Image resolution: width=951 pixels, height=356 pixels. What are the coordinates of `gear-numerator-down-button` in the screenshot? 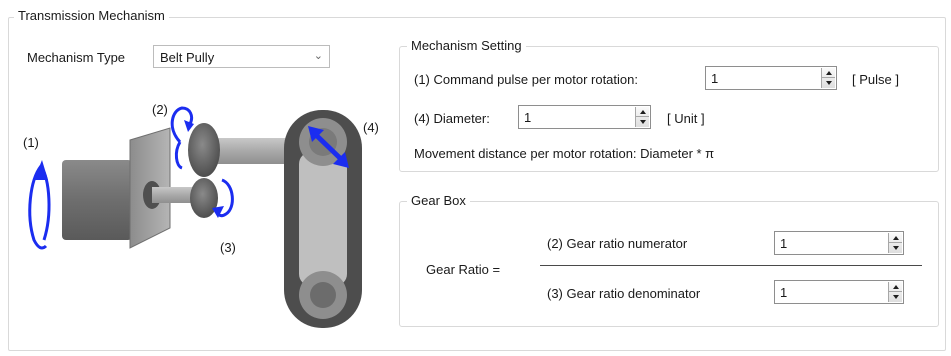 It's located at (895, 248).